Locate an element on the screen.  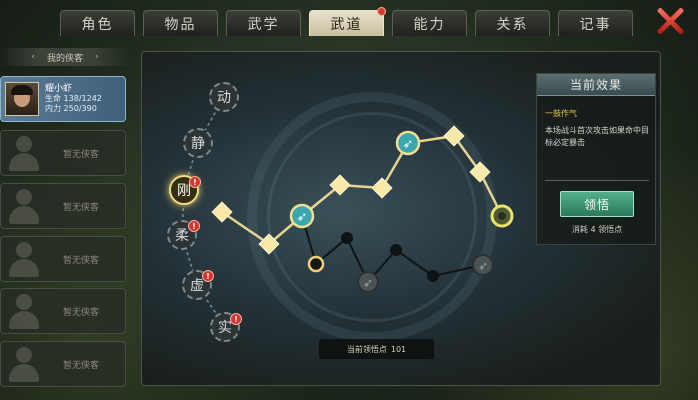
cost-text: 消耗 4 领悟点 is located at coordinates (597, 229).